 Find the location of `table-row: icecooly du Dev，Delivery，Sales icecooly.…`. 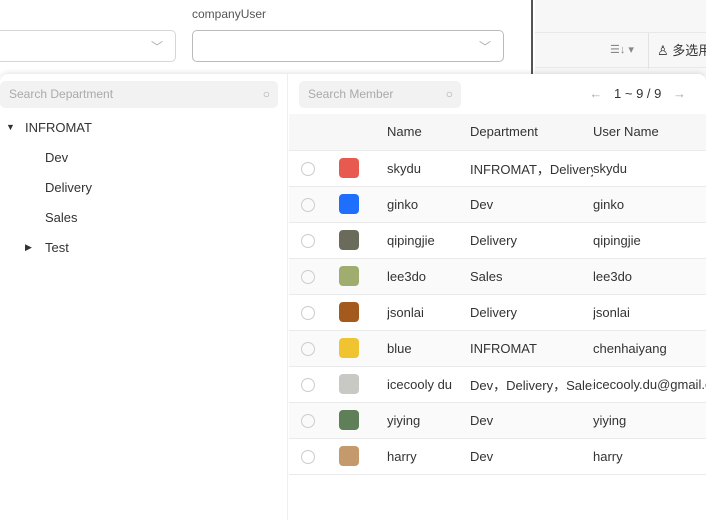

table-row: icecooly du Dev，Delivery，Sales icecooly.… is located at coordinates (497, 384).